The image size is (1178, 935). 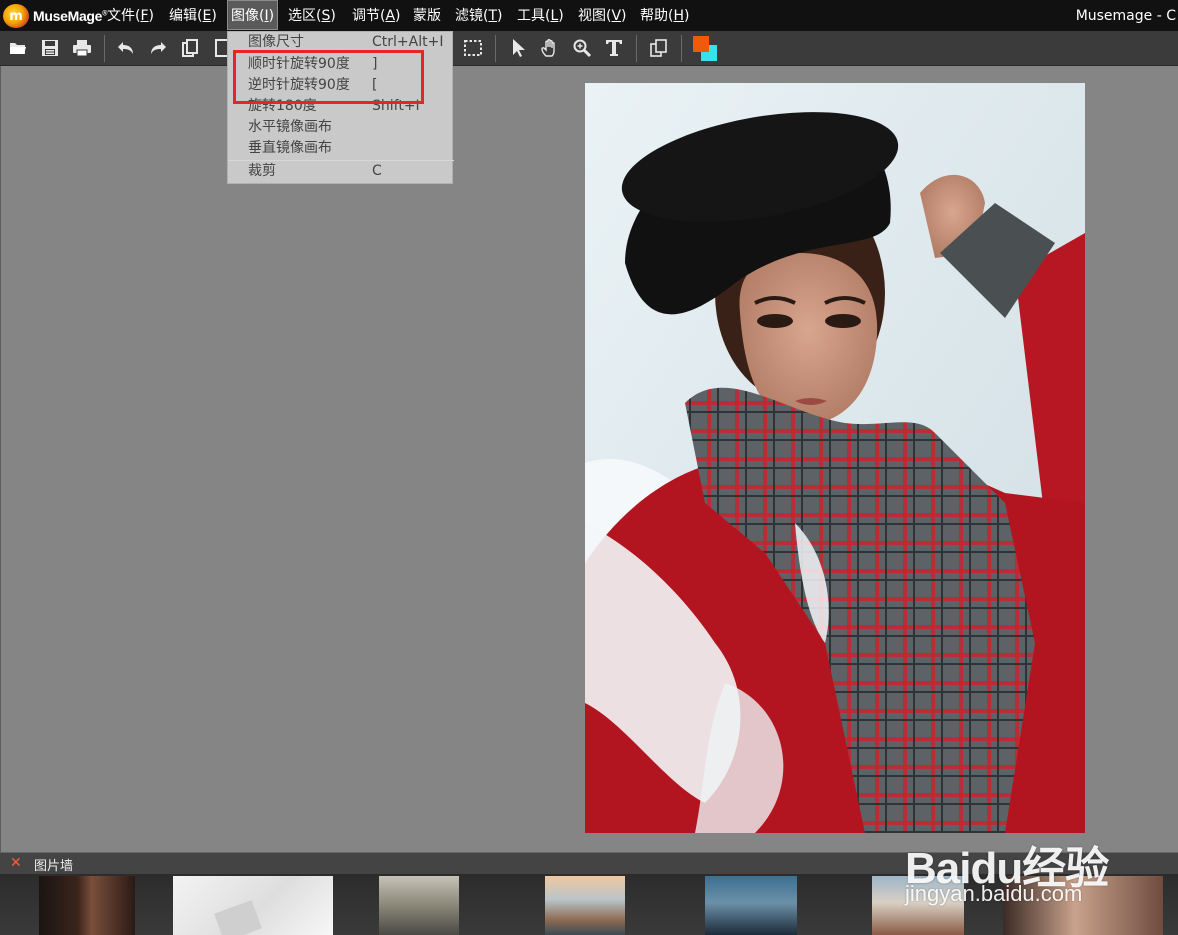 What do you see at coordinates (550, 48) in the screenshot?
I see `hand-icon` at bounding box center [550, 48].